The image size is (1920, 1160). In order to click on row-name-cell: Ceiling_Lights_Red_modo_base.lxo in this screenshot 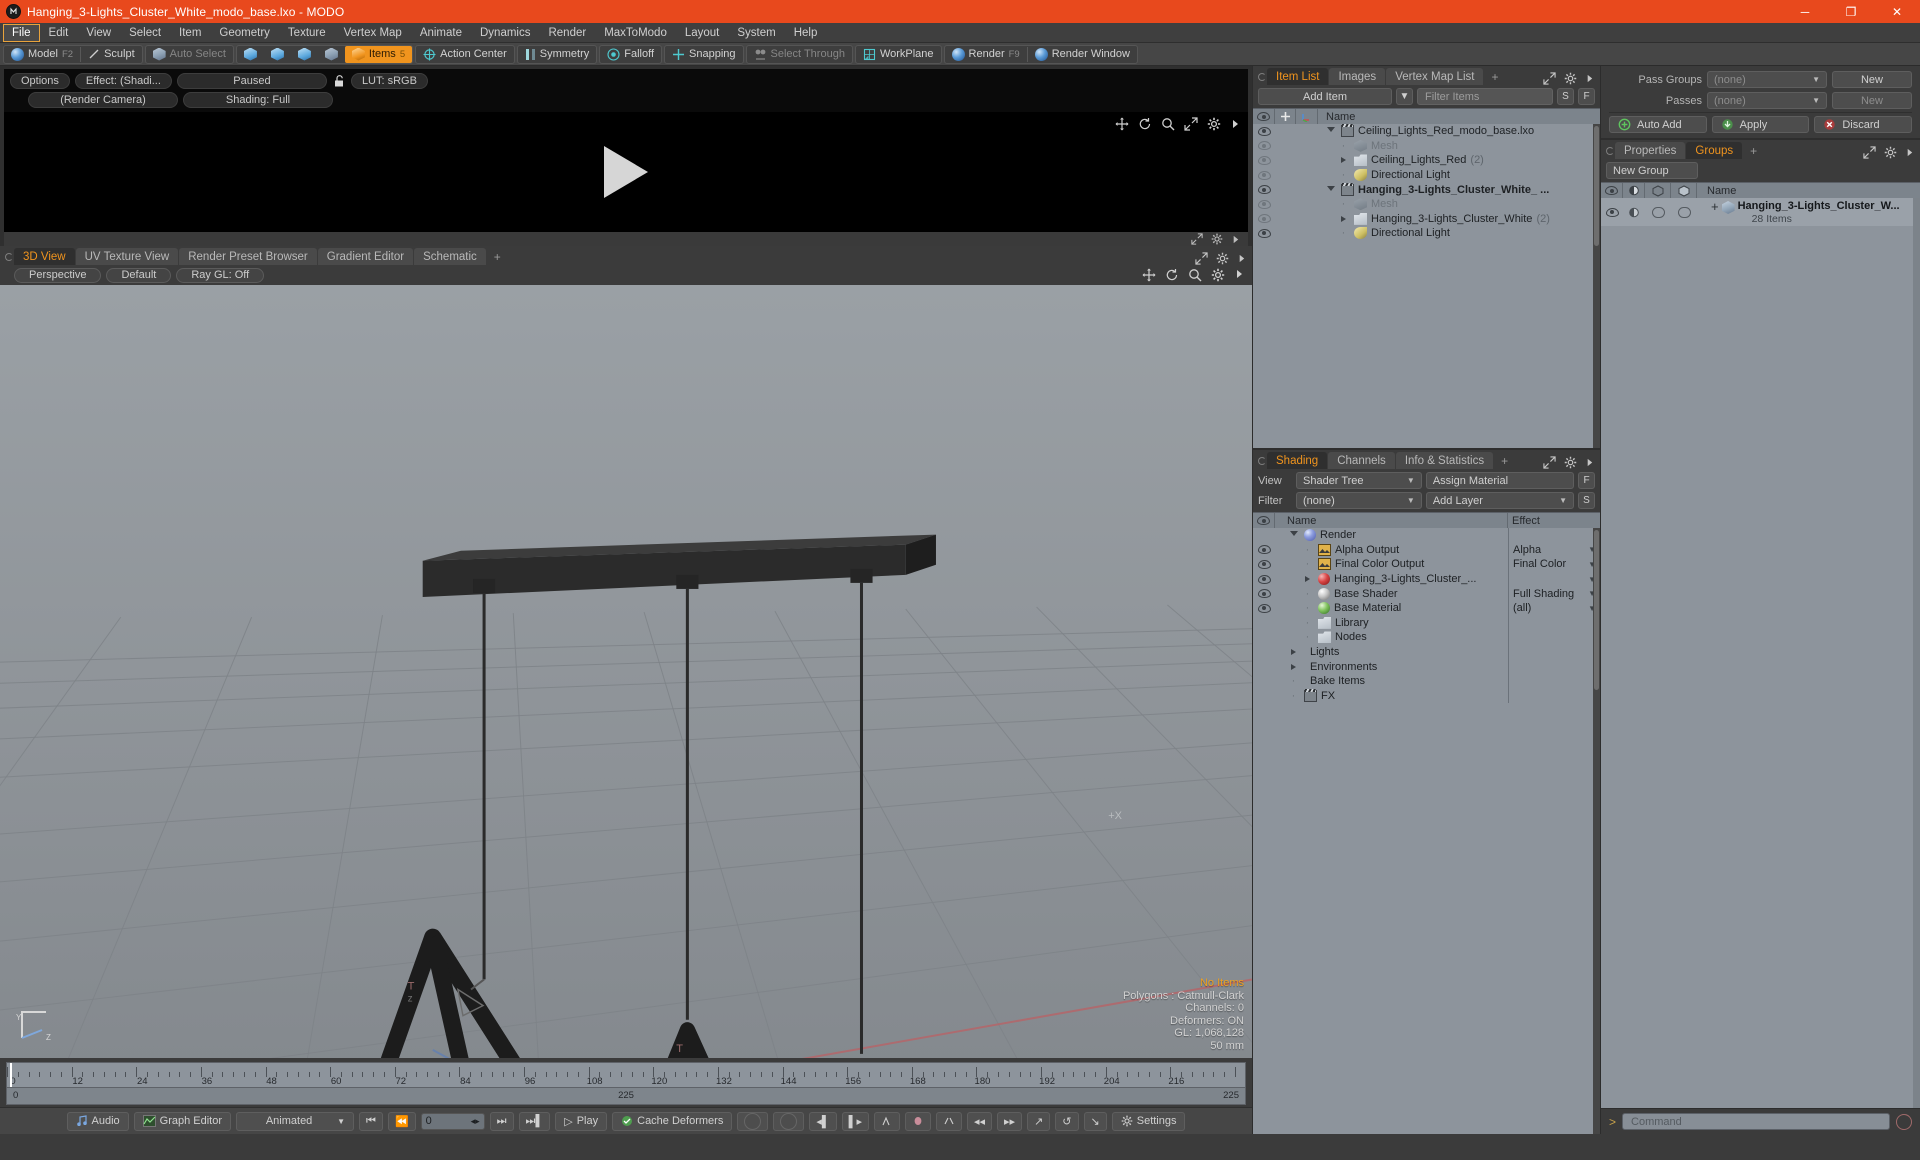, I will do `click(1426, 131)`.